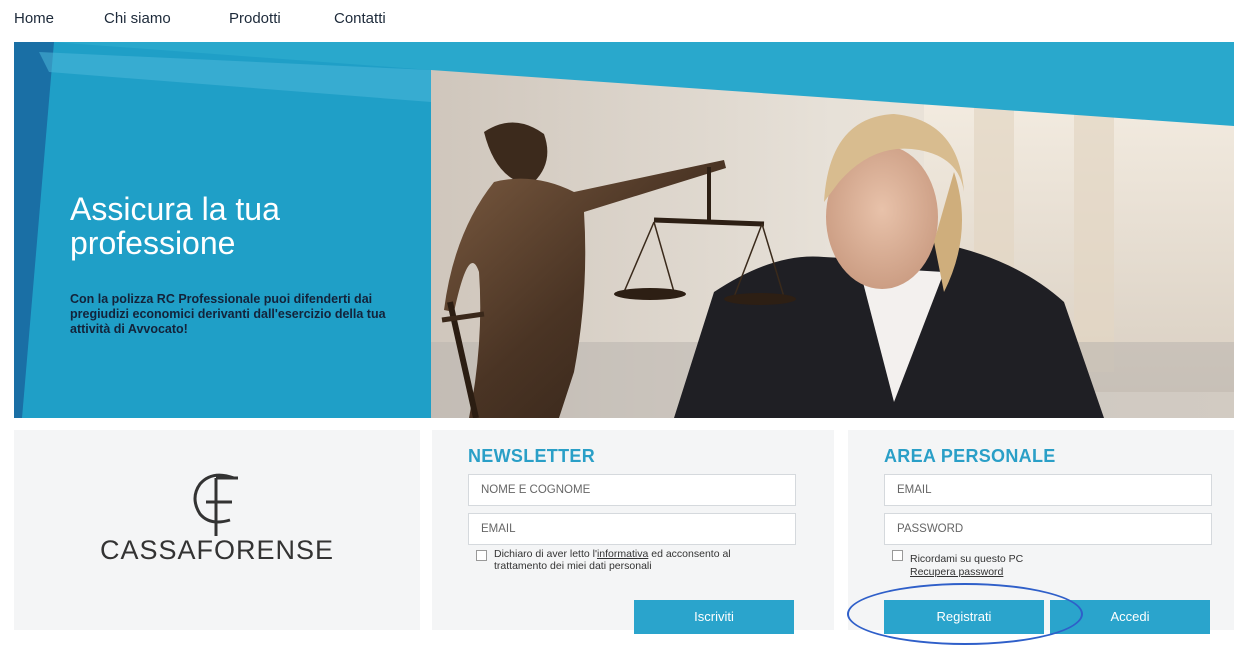  What do you see at coordinates (360, 18) in the screenshot?
I see `nav-contacts-link: Contatti` at bounding box center [360, 18].